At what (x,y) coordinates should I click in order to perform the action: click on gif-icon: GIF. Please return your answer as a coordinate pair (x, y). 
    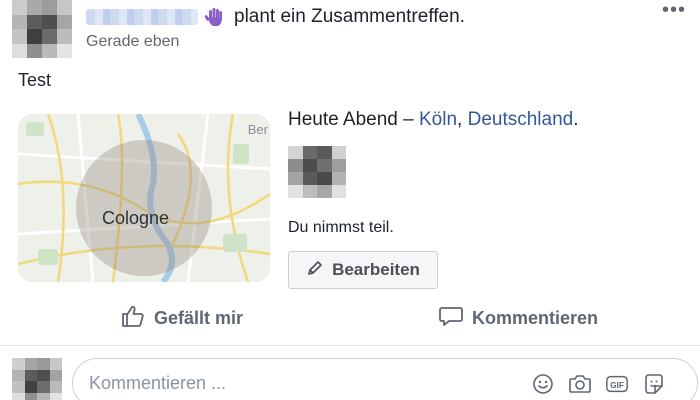
    Looking at the image, I should click on (617, 384).